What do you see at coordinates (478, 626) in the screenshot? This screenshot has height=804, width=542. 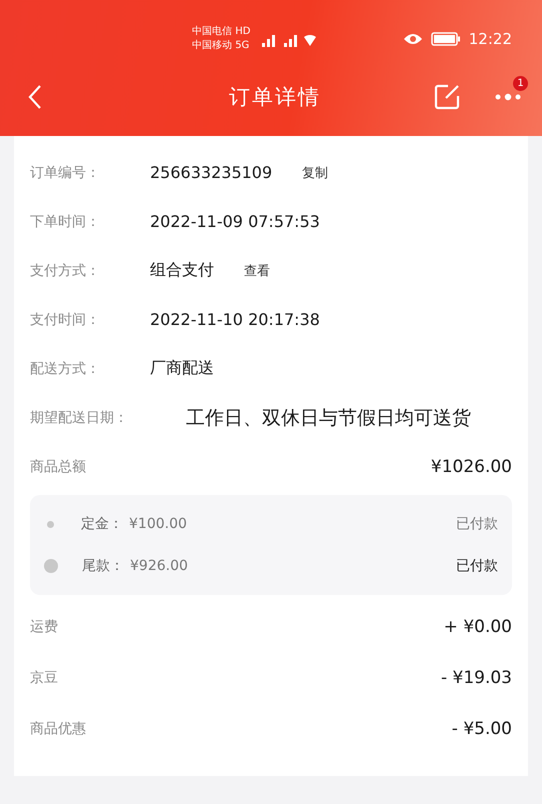 I see `amount-value: + ¥0.00` at bounding box center [478, 626].